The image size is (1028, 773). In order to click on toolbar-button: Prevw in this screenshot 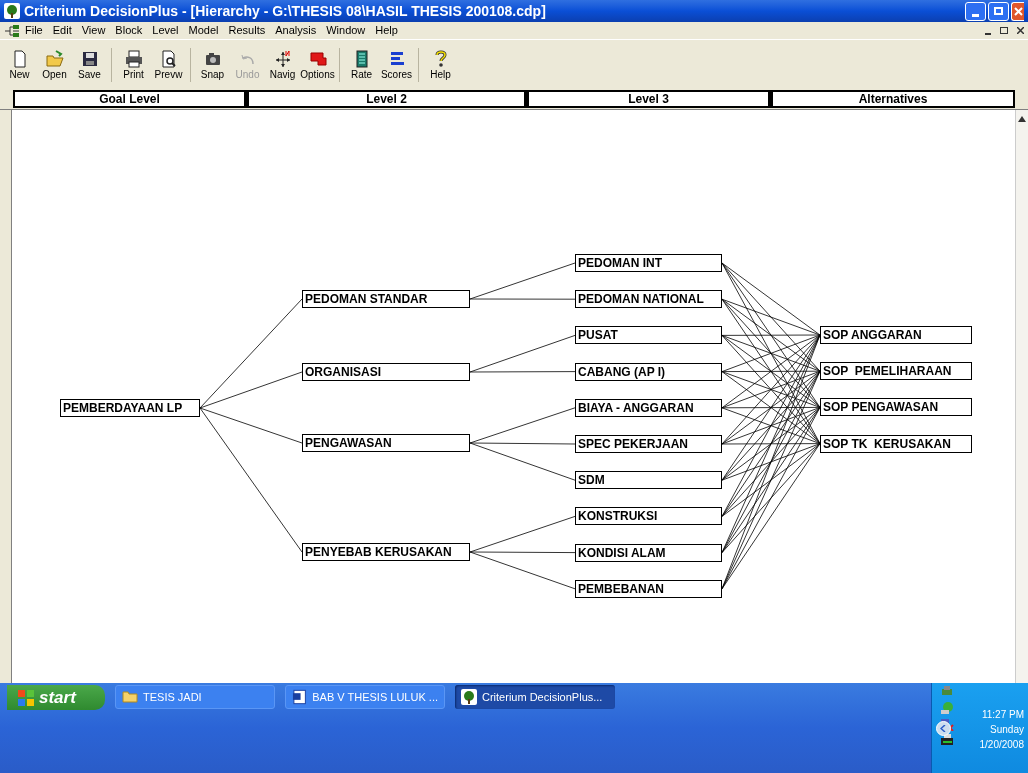, I will do `click(168, 64)`.